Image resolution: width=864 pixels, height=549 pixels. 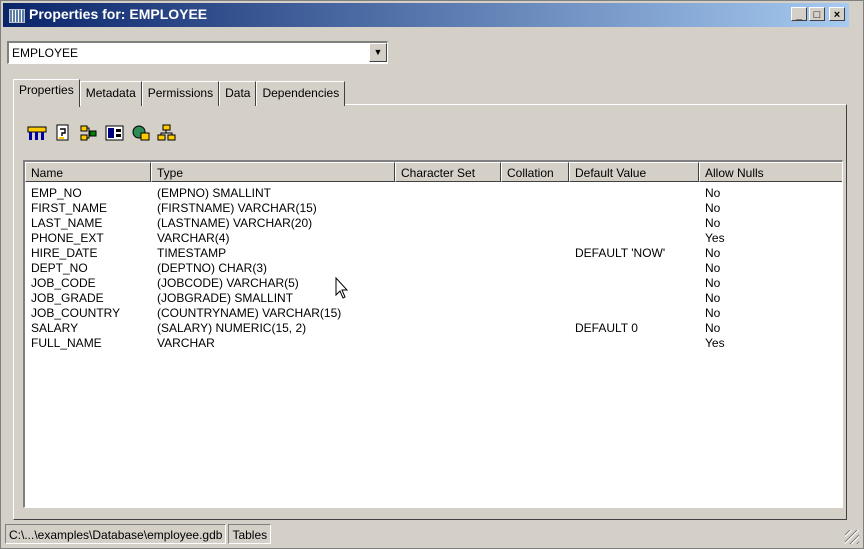 What do you see at coordinates (301, 93) in the screenshot?
I see `tab-dependencies: Dependencies` at bounding box center [301, 93].